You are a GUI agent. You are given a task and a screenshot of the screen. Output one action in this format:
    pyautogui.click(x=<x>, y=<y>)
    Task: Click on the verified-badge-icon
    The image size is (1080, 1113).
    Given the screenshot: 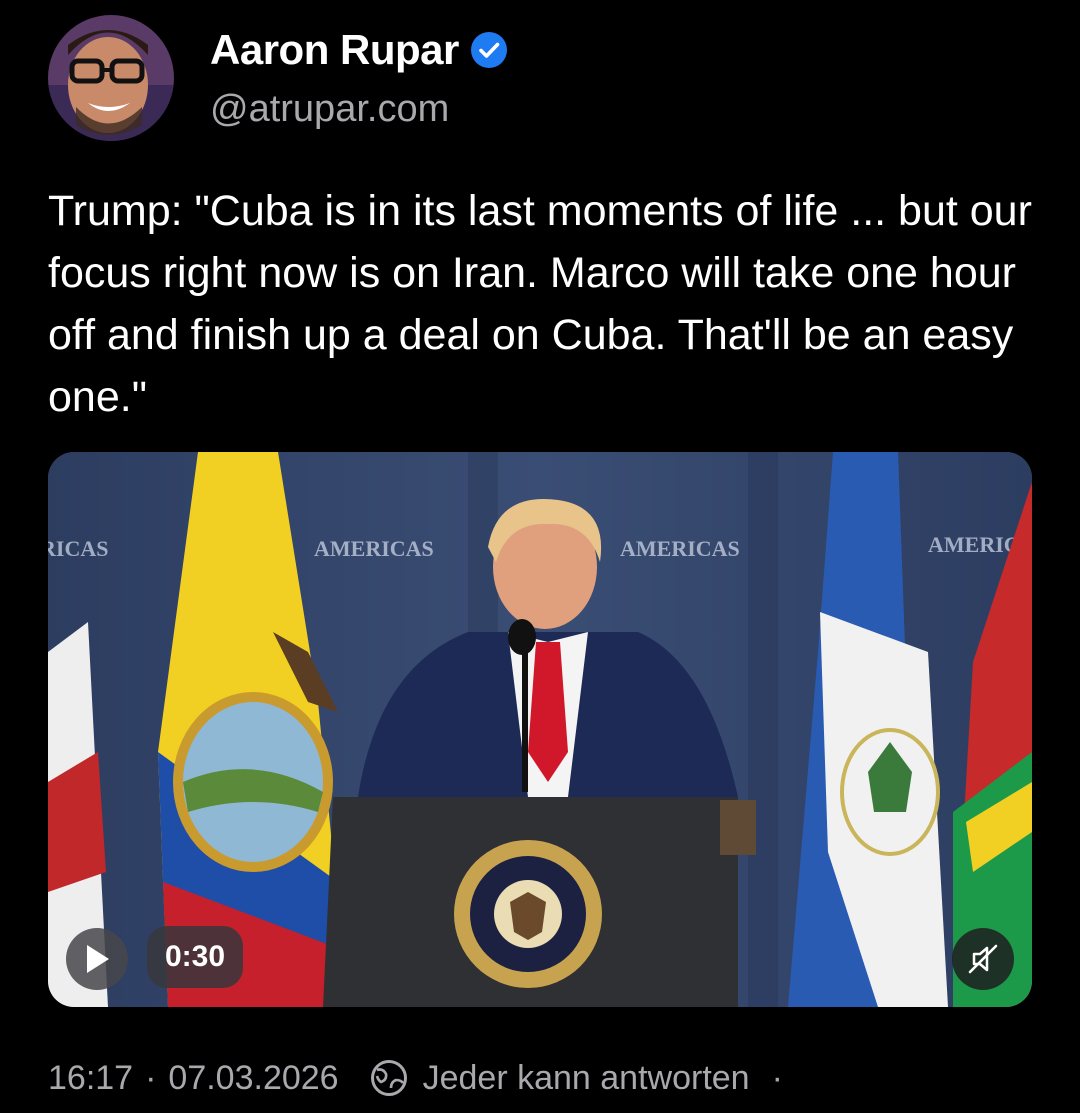 What is the action you would take?
    pyautogui.click(x=488, y=50)
    